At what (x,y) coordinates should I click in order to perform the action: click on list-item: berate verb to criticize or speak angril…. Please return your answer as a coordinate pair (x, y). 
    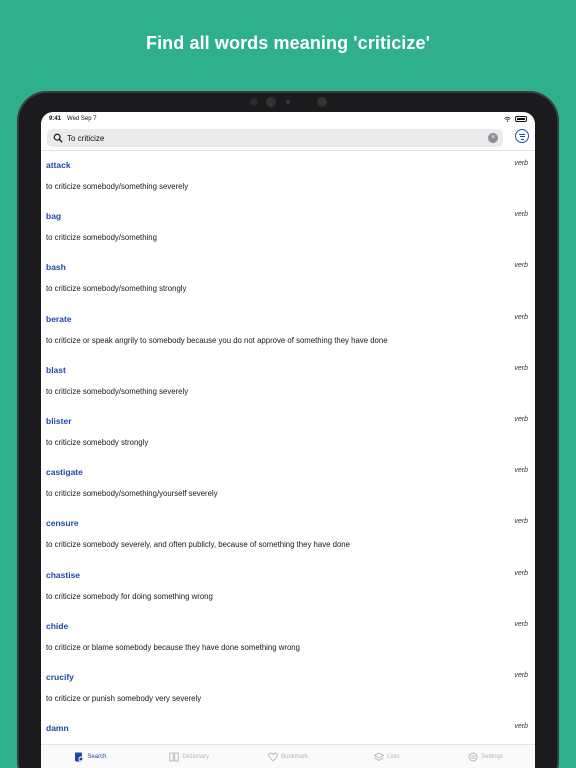
    Looking at the image, I should click on (288, 330).